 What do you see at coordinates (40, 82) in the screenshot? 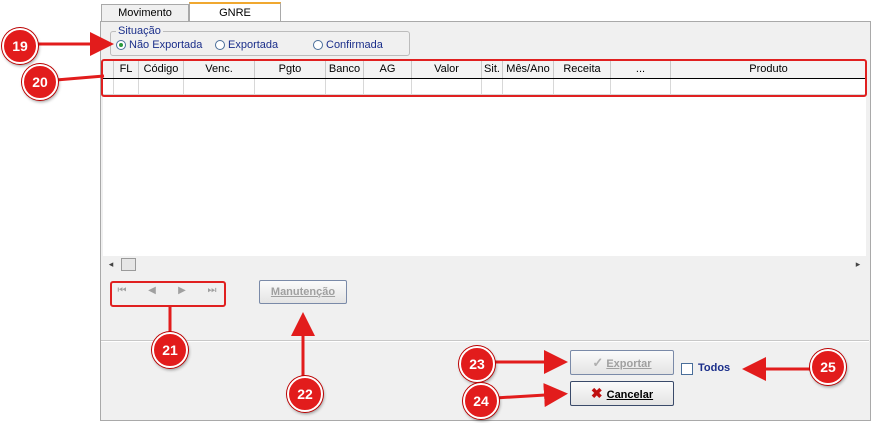
I see `annotation-badge-20: 20` at bounding box center [40, 82].